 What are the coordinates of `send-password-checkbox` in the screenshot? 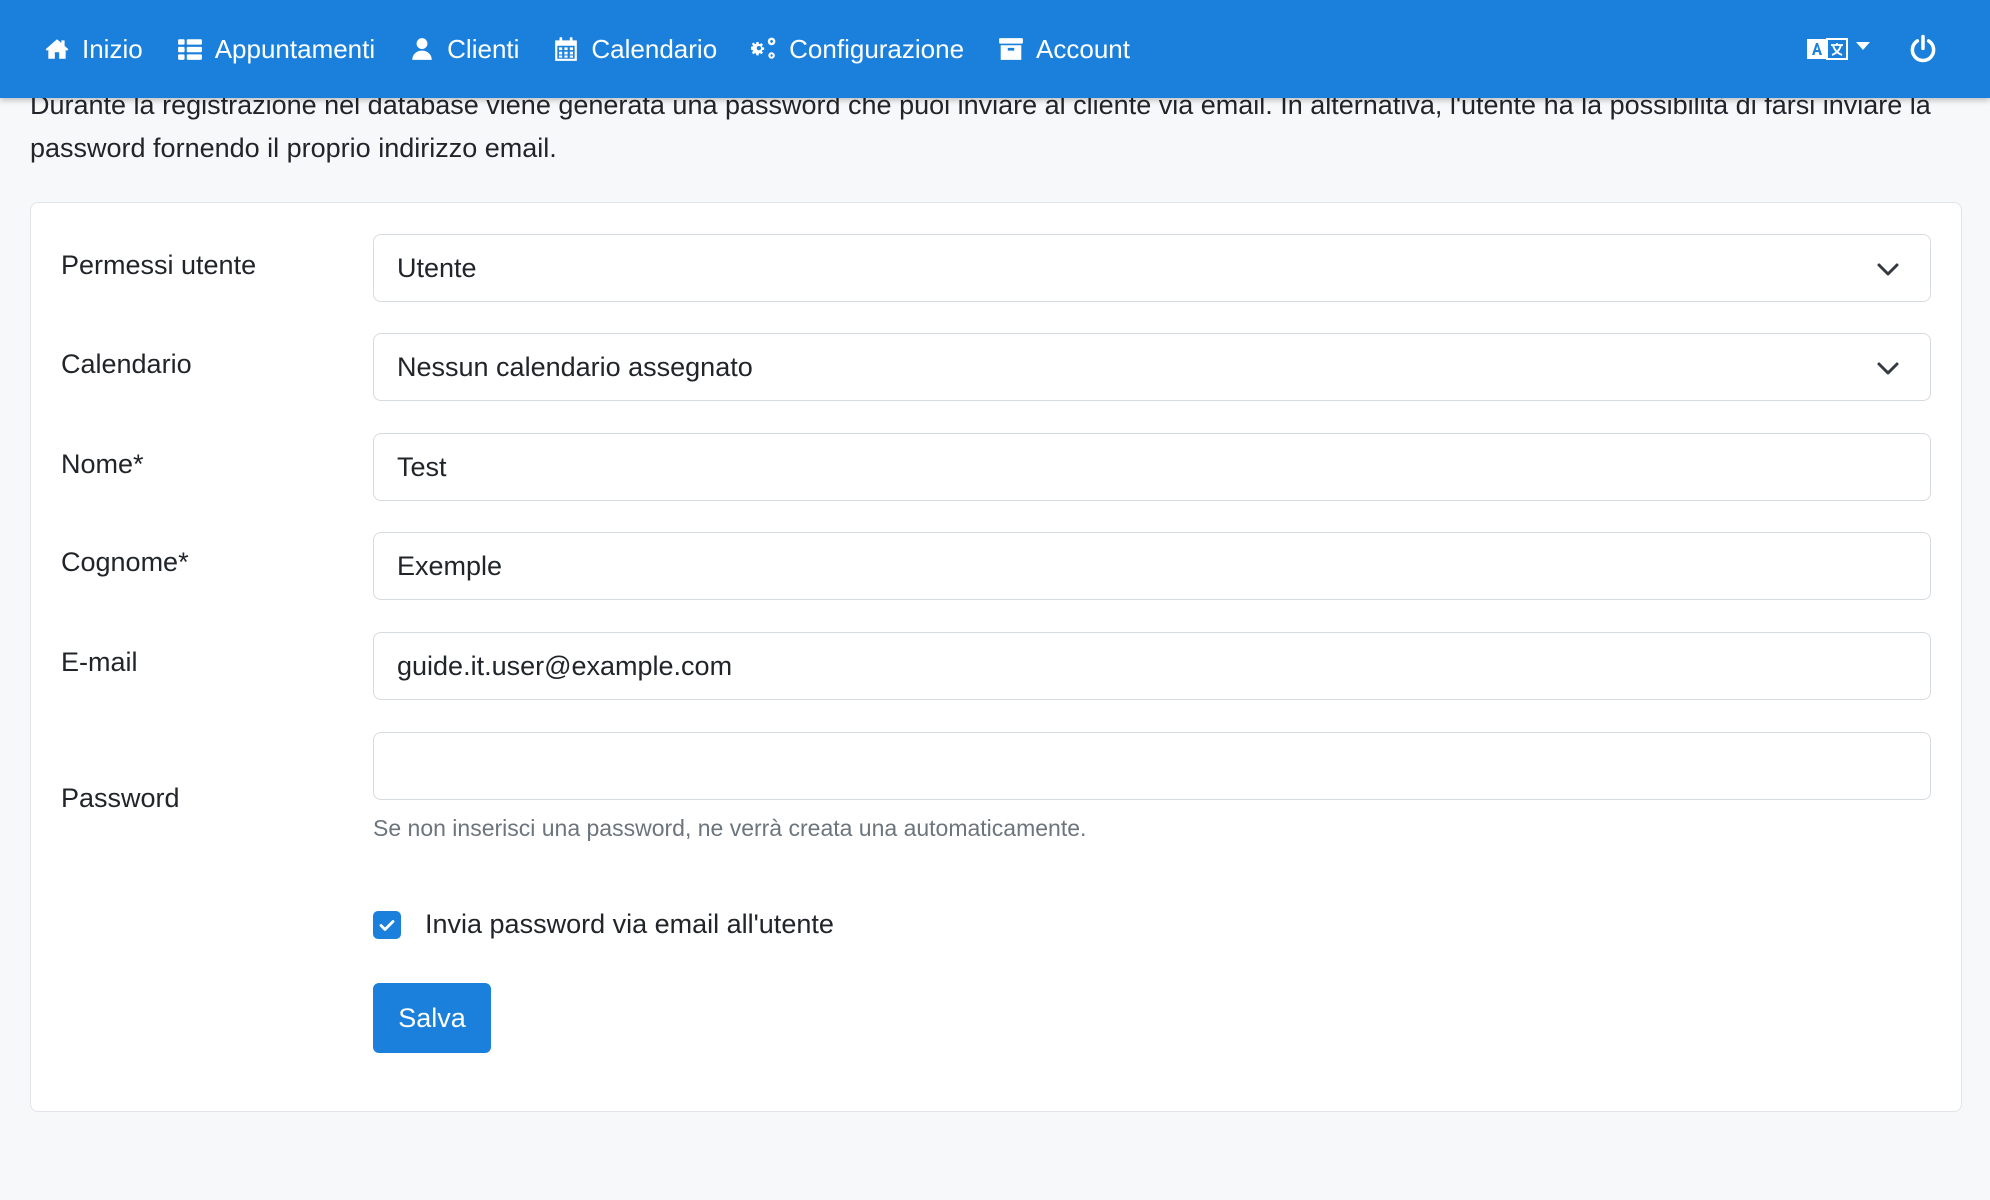 It's located at (387, 924).